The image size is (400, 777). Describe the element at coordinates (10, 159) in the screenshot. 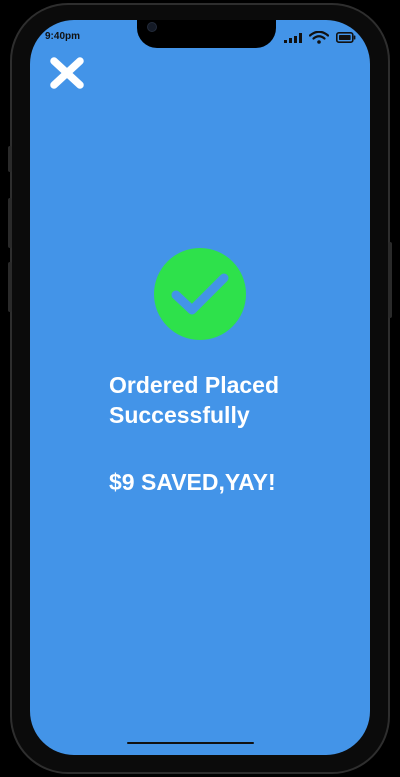

I see `silent-switch` at that location.